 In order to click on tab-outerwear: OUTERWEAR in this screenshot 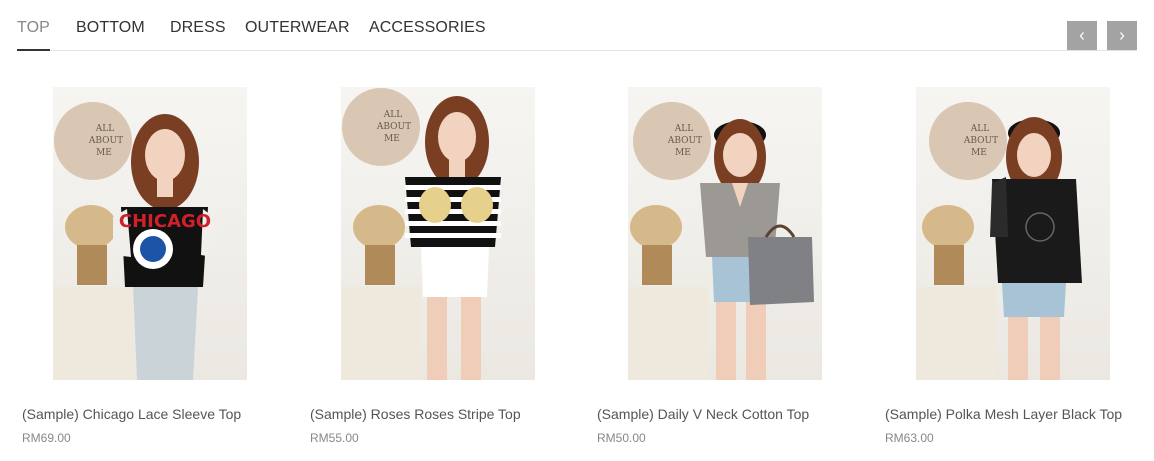, I will do `click(297, 34)`.